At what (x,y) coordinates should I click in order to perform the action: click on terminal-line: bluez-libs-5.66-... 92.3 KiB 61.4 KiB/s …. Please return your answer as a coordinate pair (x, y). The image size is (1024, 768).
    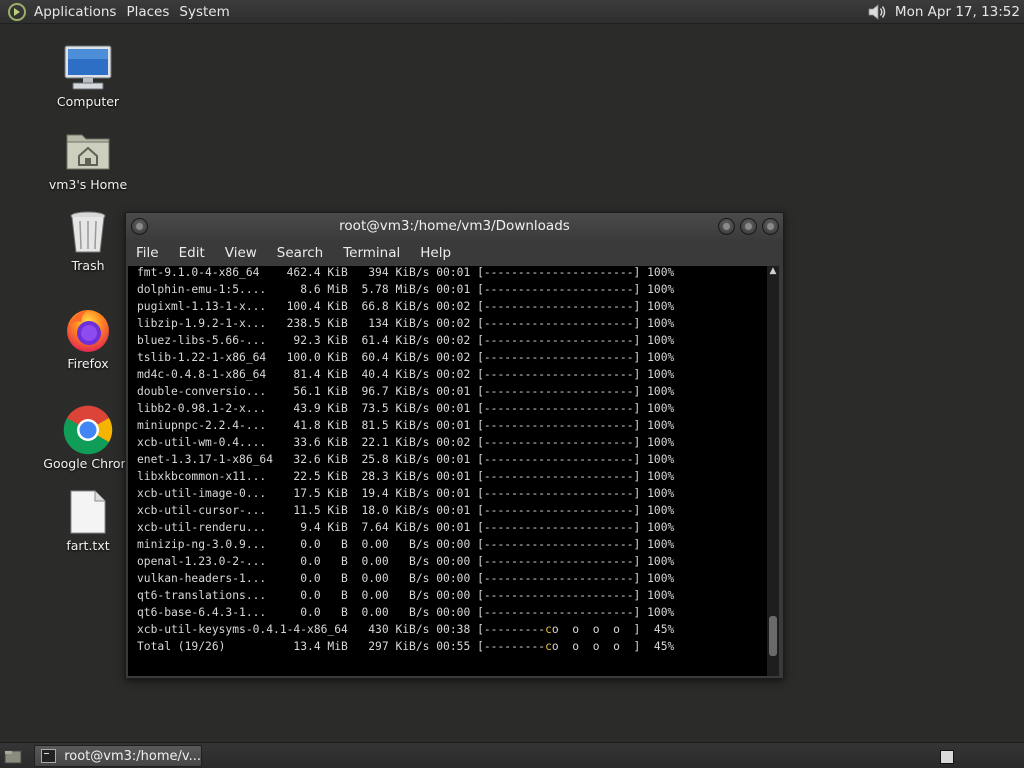
    Looking at the image, I should click on (406, 340).